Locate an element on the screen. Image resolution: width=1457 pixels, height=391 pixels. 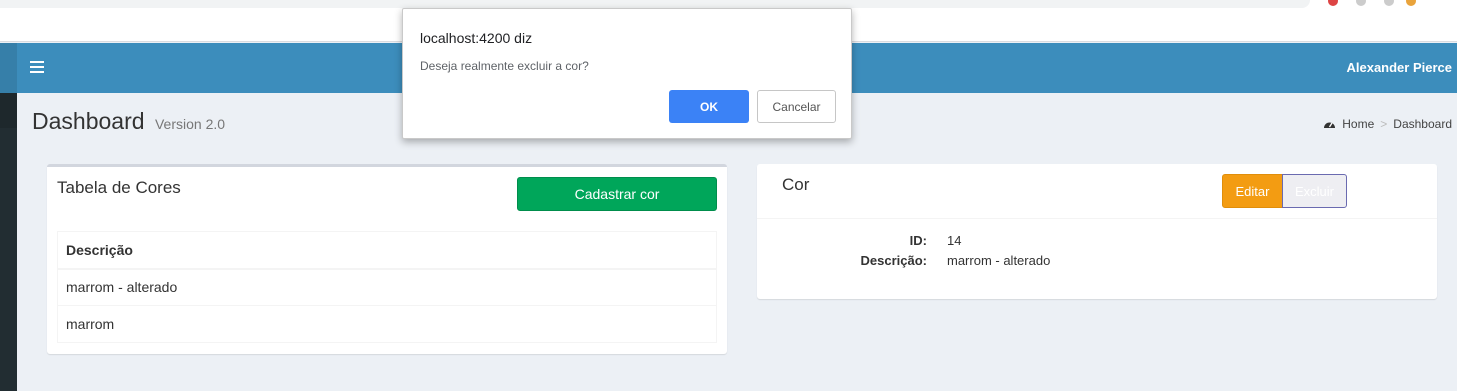
detail-row: ID: 14 is located at coordinates (1097, 240).